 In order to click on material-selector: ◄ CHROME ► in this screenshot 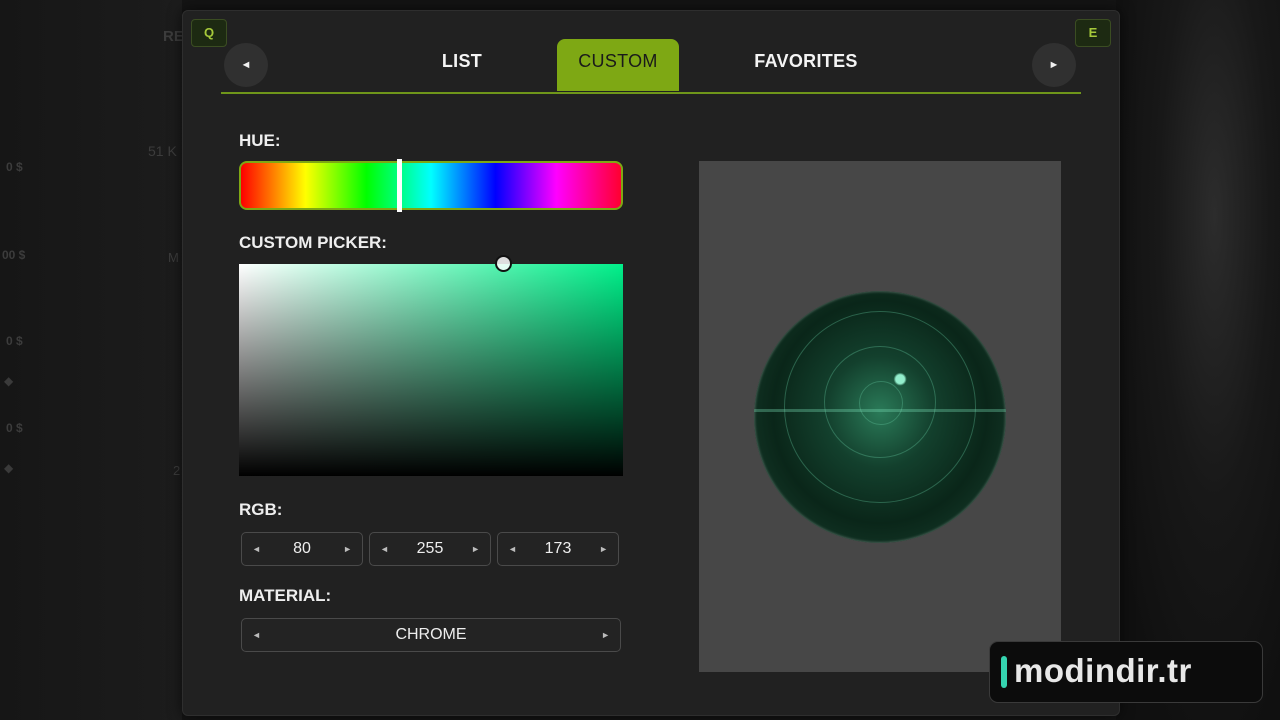, I will do `click(431, 635)`.